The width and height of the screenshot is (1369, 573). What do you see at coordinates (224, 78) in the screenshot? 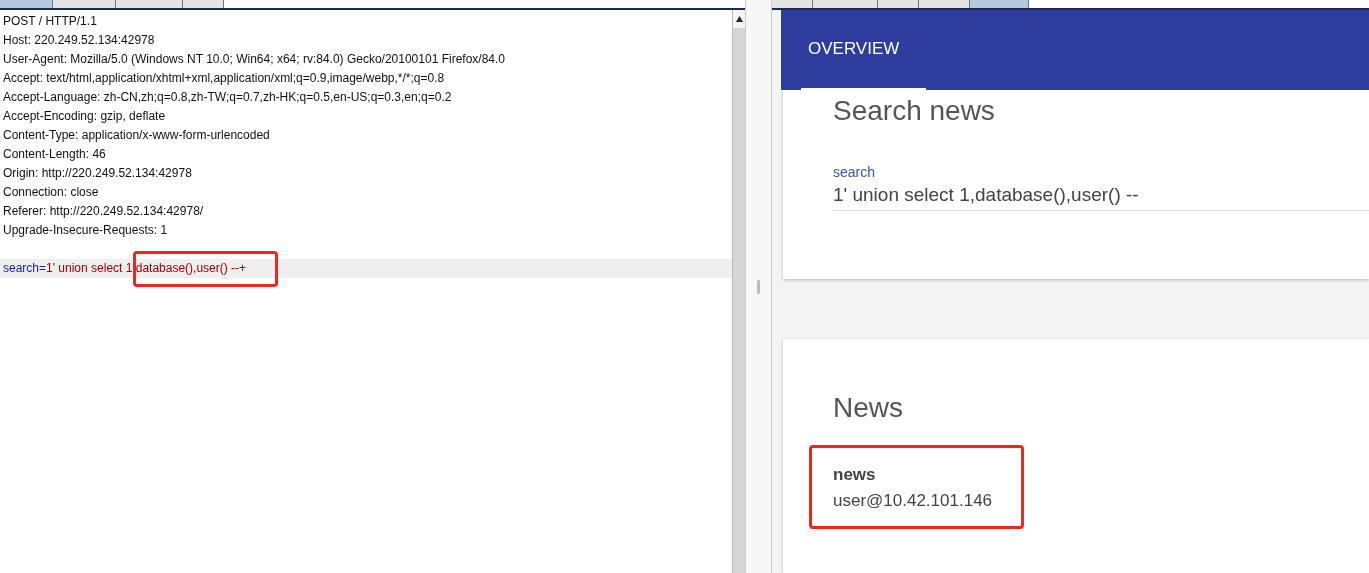
I see `header-line: Accept: text/html,application/xhtml+xml,application/xml;q=0.9,image/webp,*/*;q=0.8` at bounding box center [224, 78].